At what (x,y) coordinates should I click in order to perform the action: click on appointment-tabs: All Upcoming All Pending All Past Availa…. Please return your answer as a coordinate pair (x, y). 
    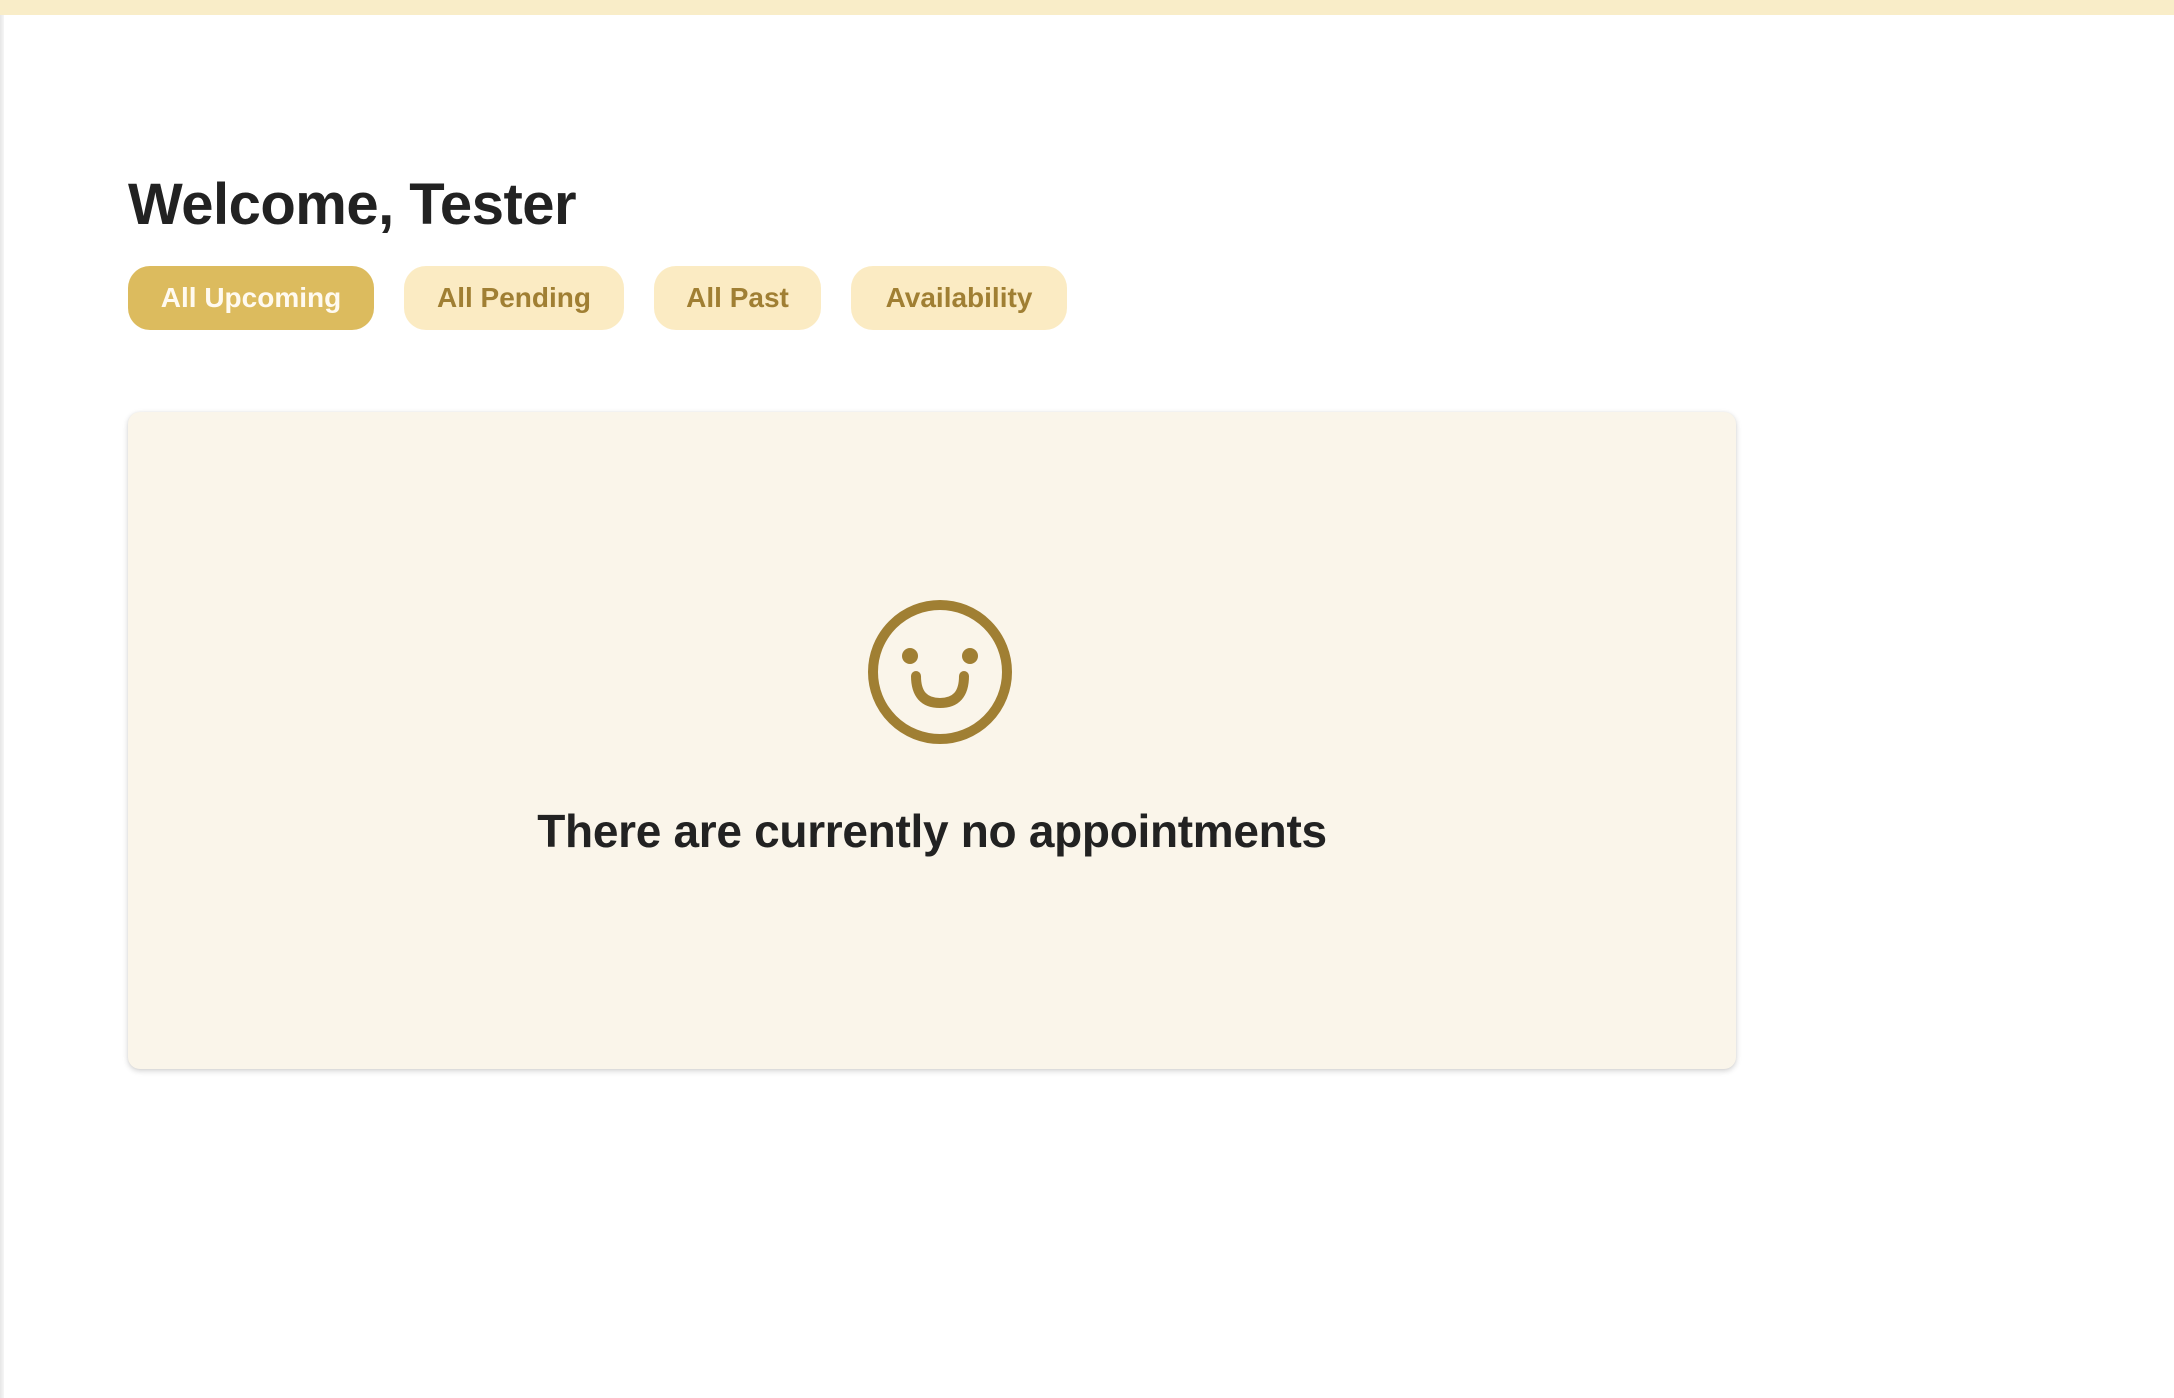
    Looking at the image, I should click on (597, 298).